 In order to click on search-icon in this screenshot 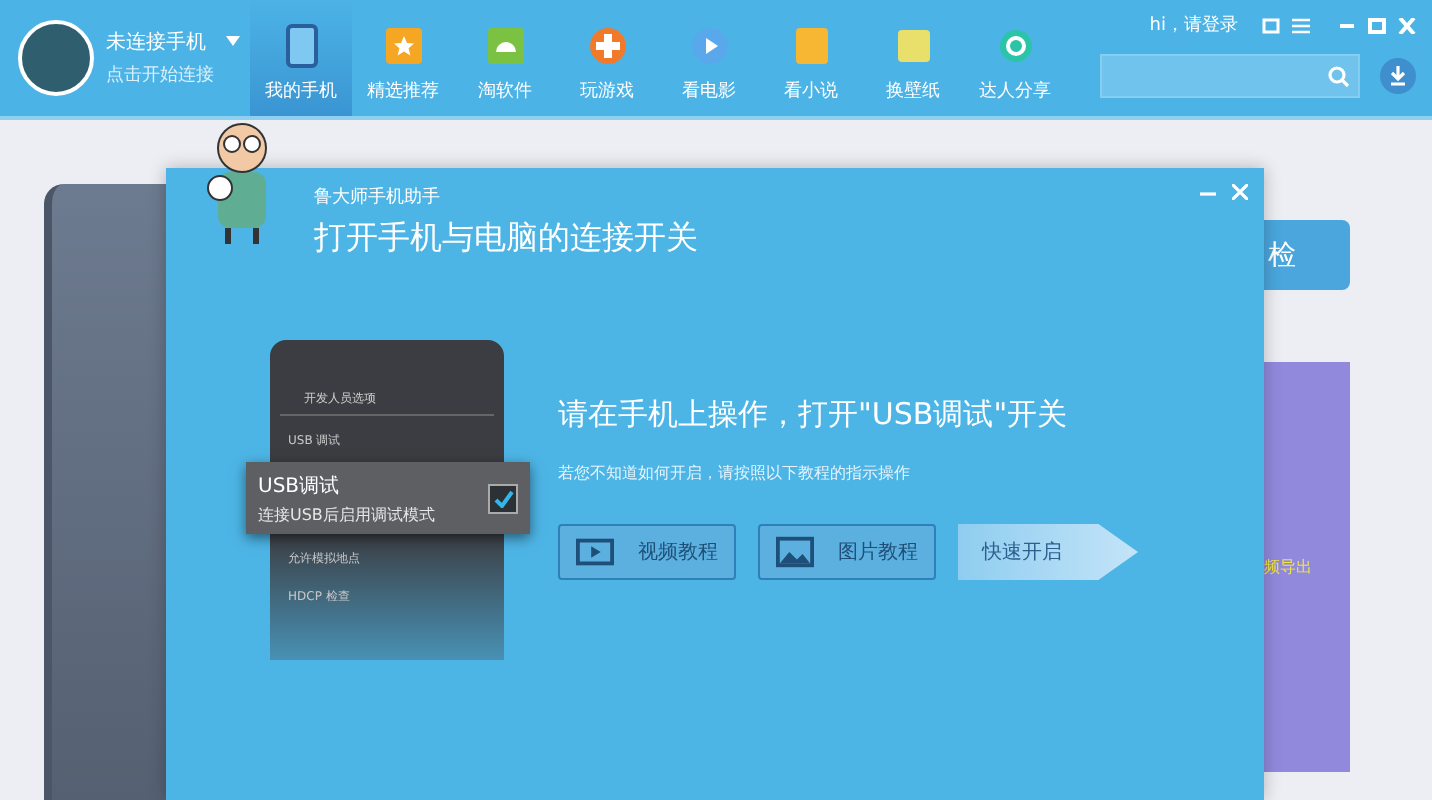, I will do `click(1339, 76)`.